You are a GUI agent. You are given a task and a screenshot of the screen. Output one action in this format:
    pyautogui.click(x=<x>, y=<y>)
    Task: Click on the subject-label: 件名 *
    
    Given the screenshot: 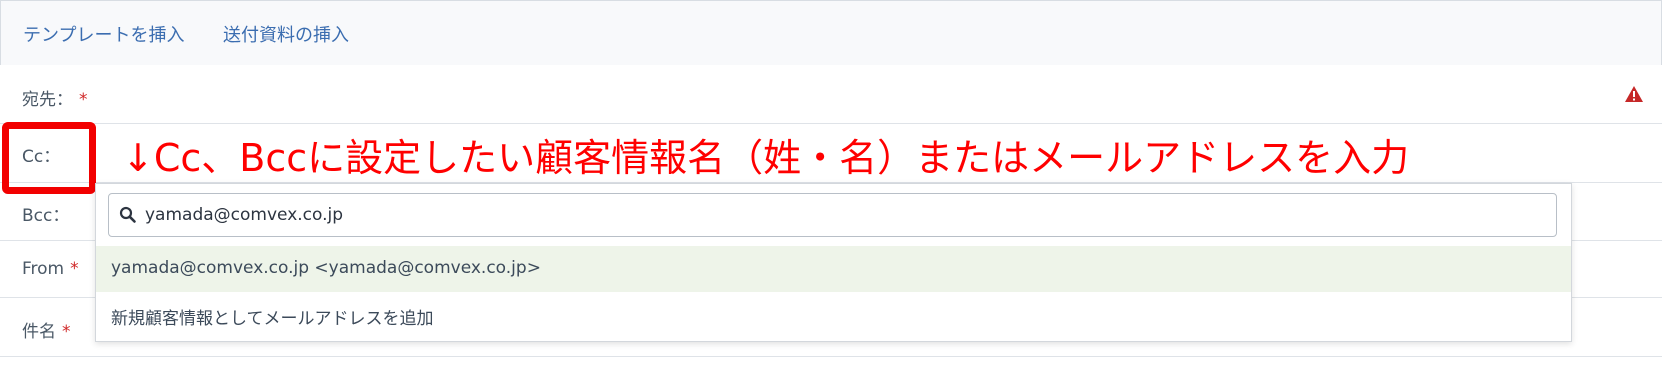 What is the action you would take?
    pyautogui.click(x=46, y=332)
    